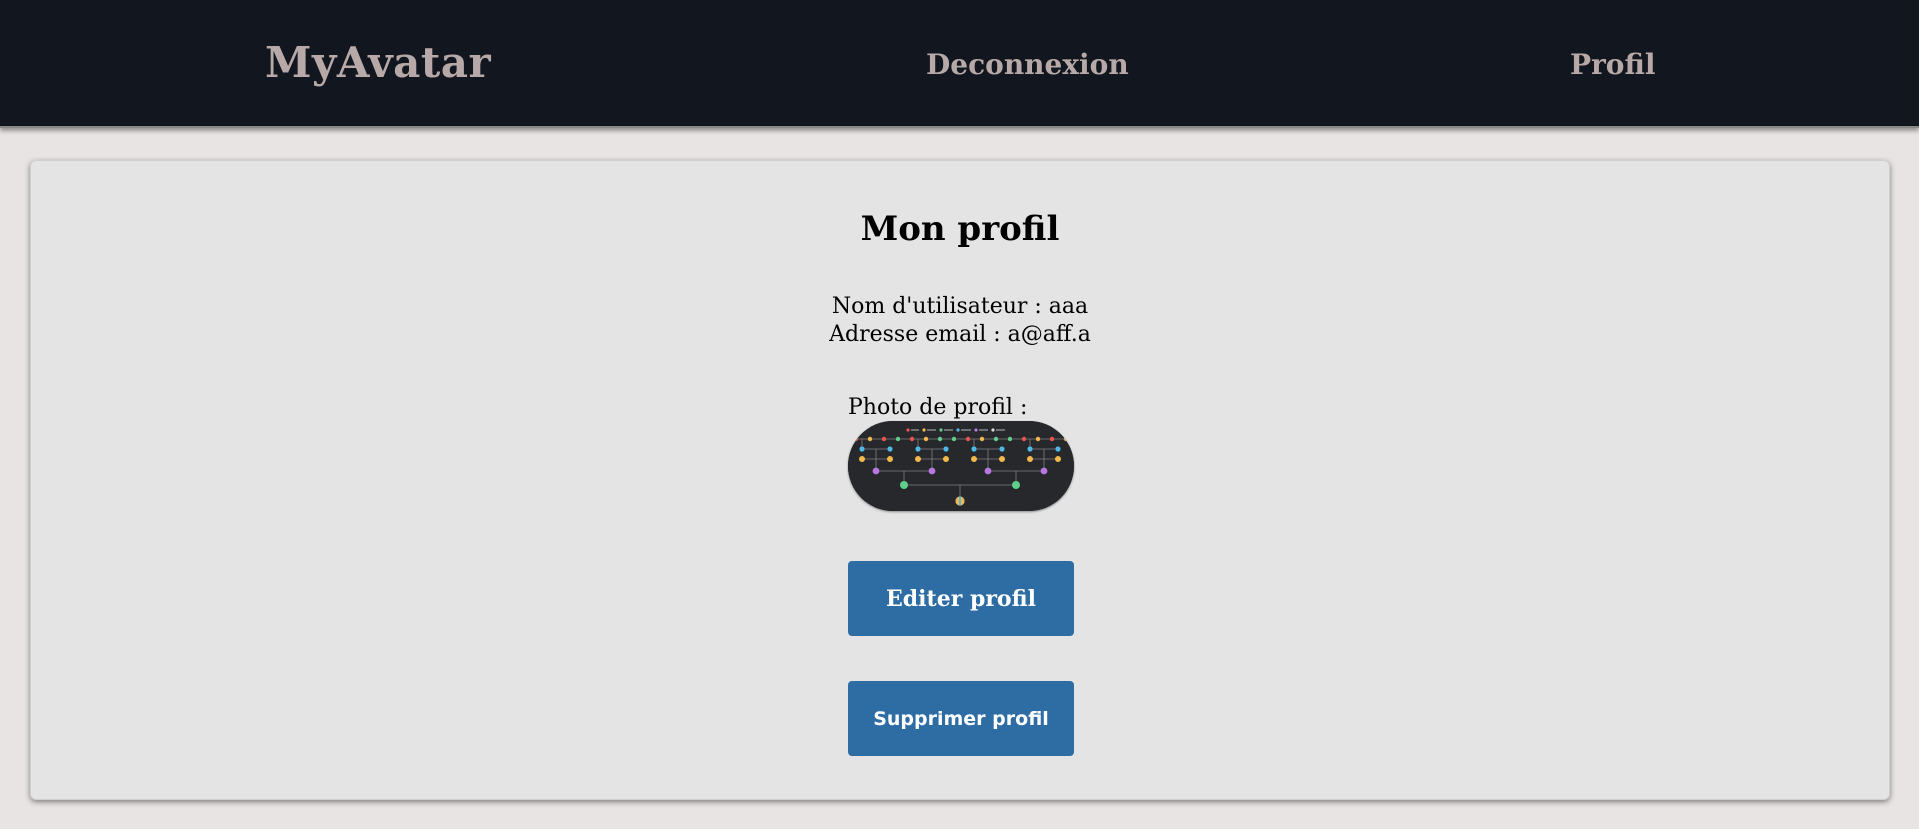 The image size is (1919, 829). Describe the element at coordinates (960, 229) in the screenshot. I see `page-title: Mon profil` at that location.